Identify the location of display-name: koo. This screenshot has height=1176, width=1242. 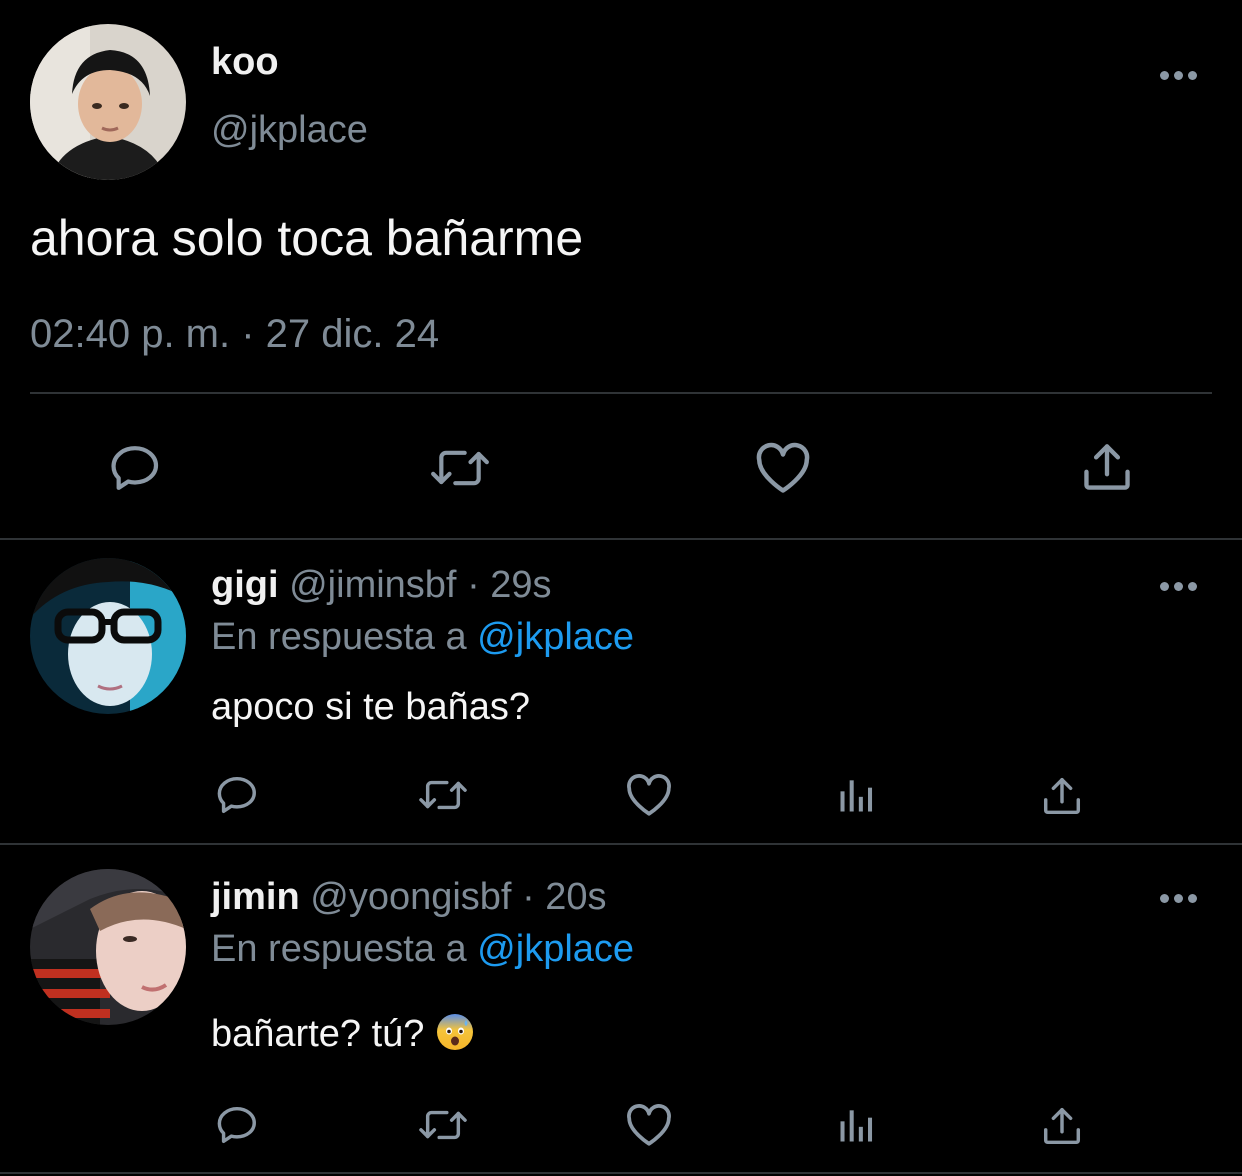
(245, 62).